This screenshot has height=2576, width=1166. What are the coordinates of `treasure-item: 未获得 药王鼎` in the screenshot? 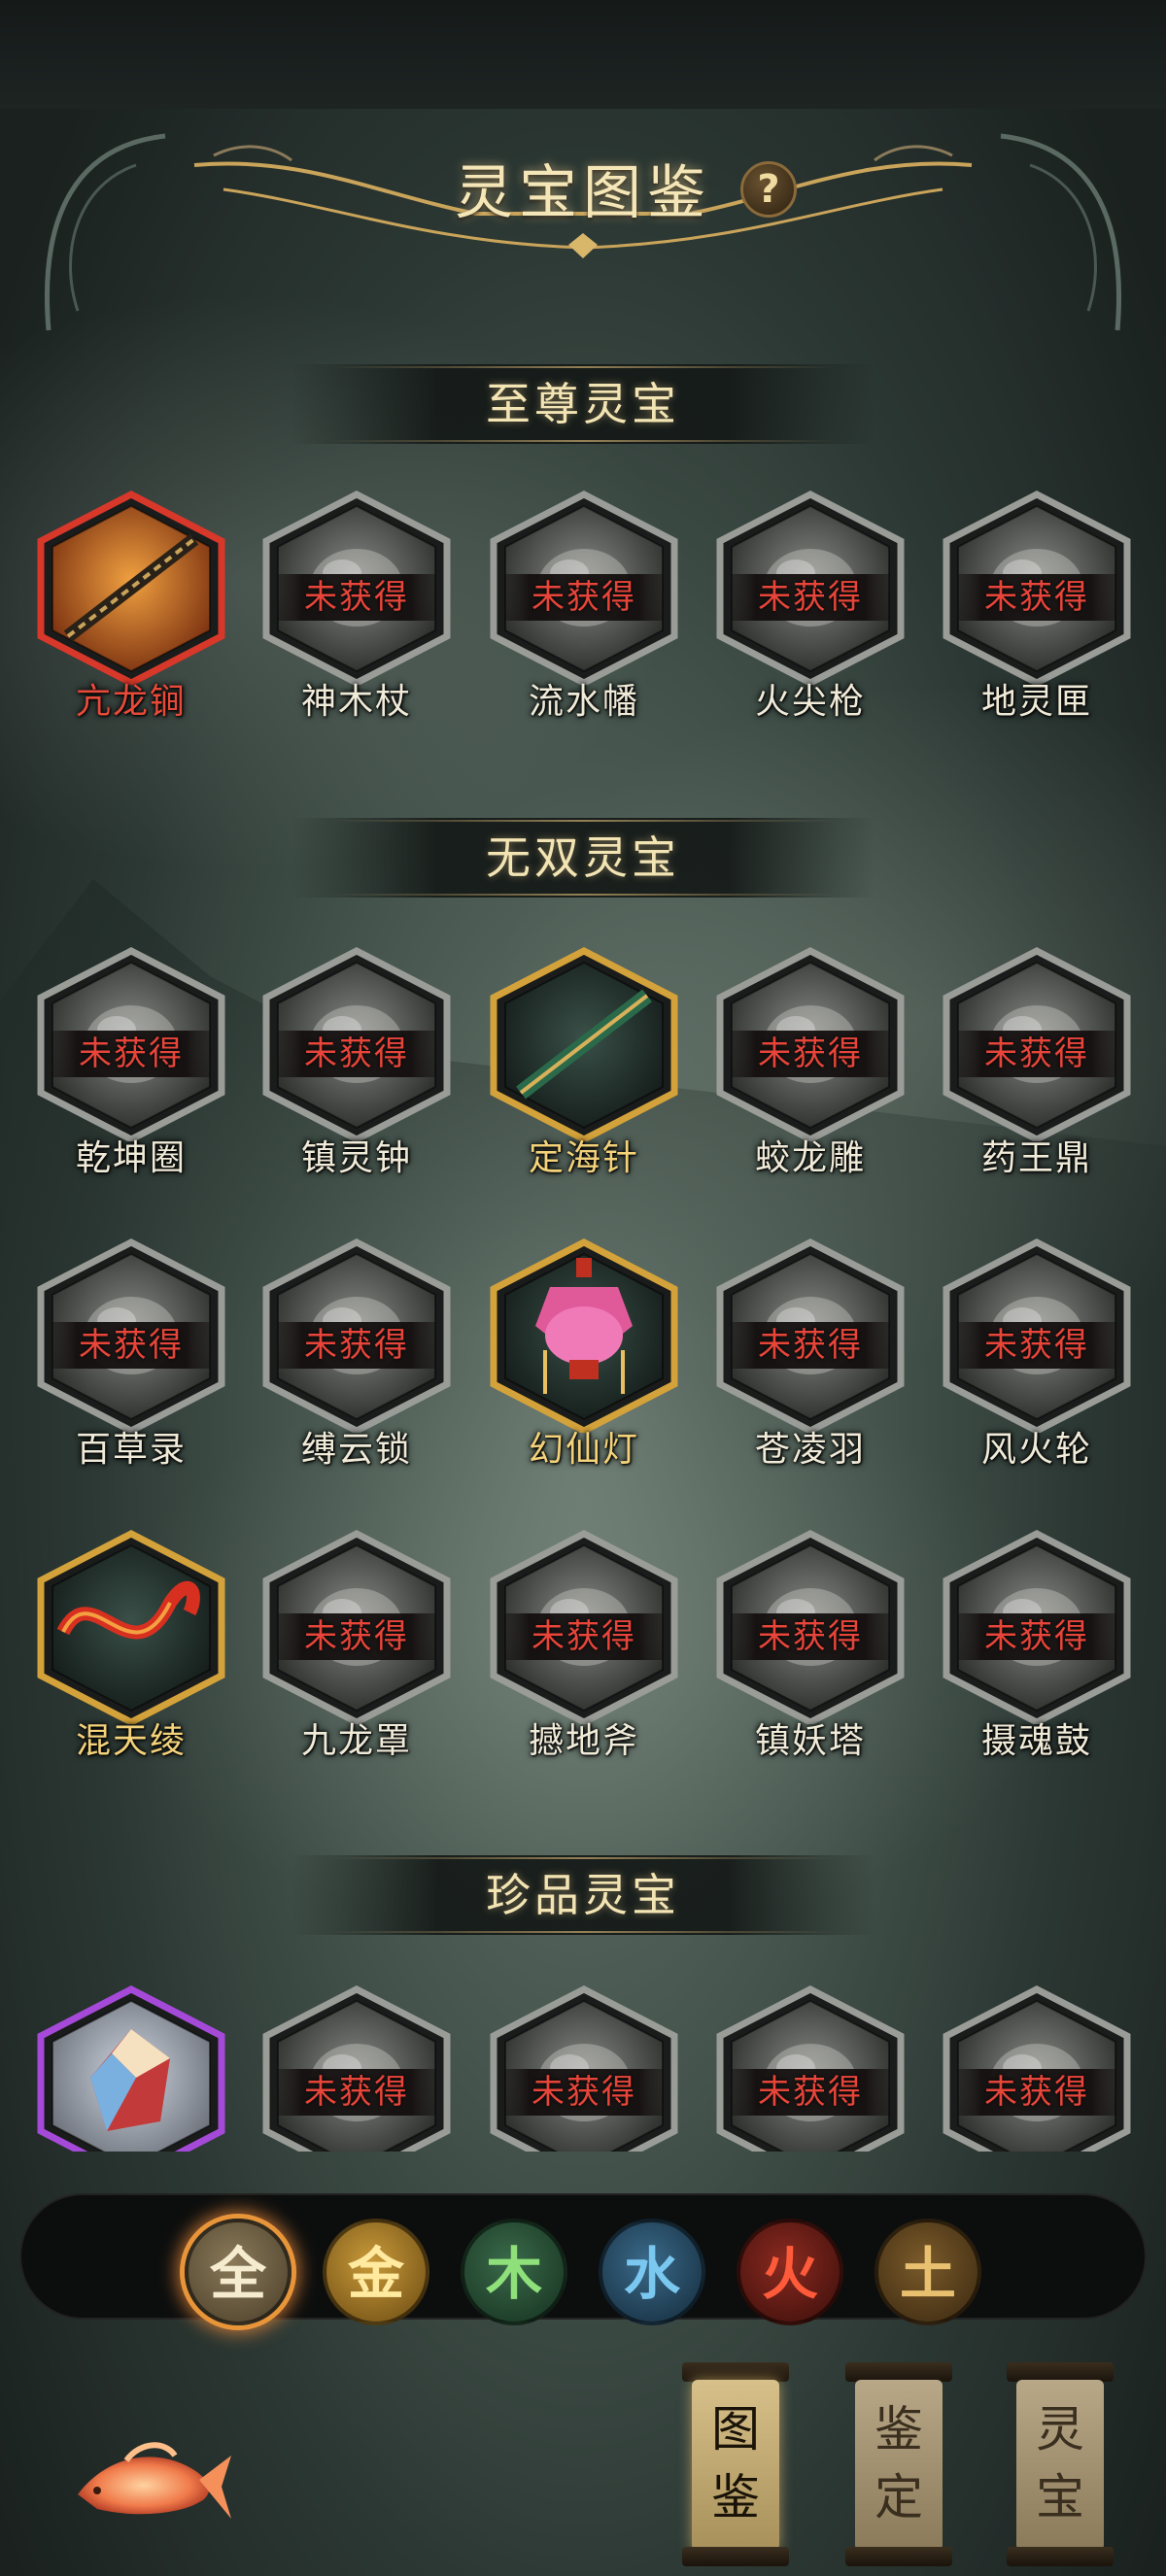 It's located at (1037, 1063).